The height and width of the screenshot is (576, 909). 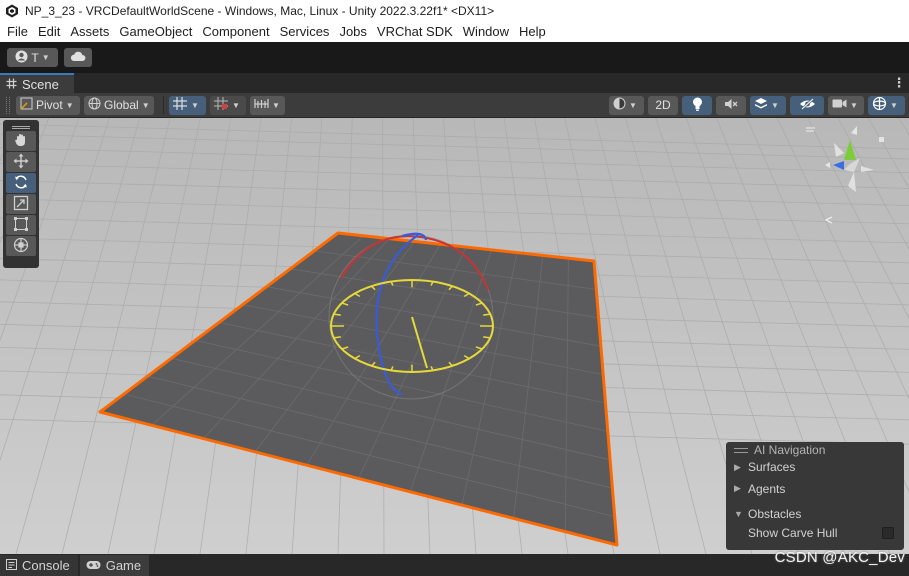 What do you see at coordinates (815, 450) in the screenshot?
I see `ai-navigation-header: AI Navigation` at bounding box center [815, 450].